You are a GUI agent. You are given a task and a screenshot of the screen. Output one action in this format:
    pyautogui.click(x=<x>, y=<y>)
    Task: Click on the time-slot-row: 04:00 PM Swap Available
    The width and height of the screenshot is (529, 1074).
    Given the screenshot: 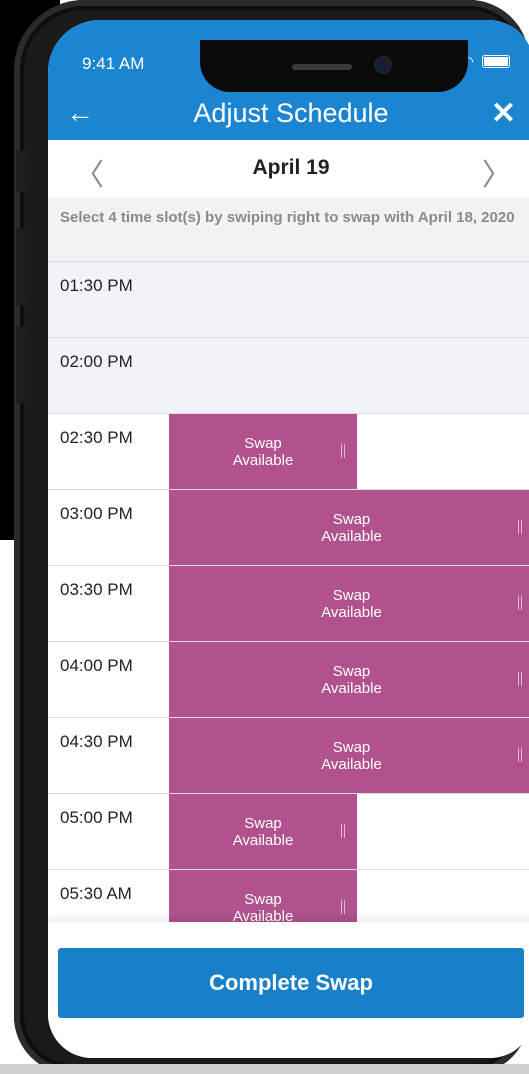 What is the action you would take?
    pyautogui.click(x=288, y=680)
    